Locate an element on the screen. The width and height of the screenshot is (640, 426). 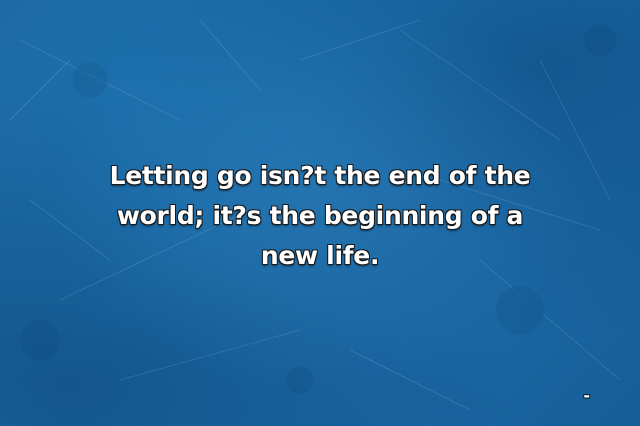
quote-attribution: - is located at coordinates (586, 395).